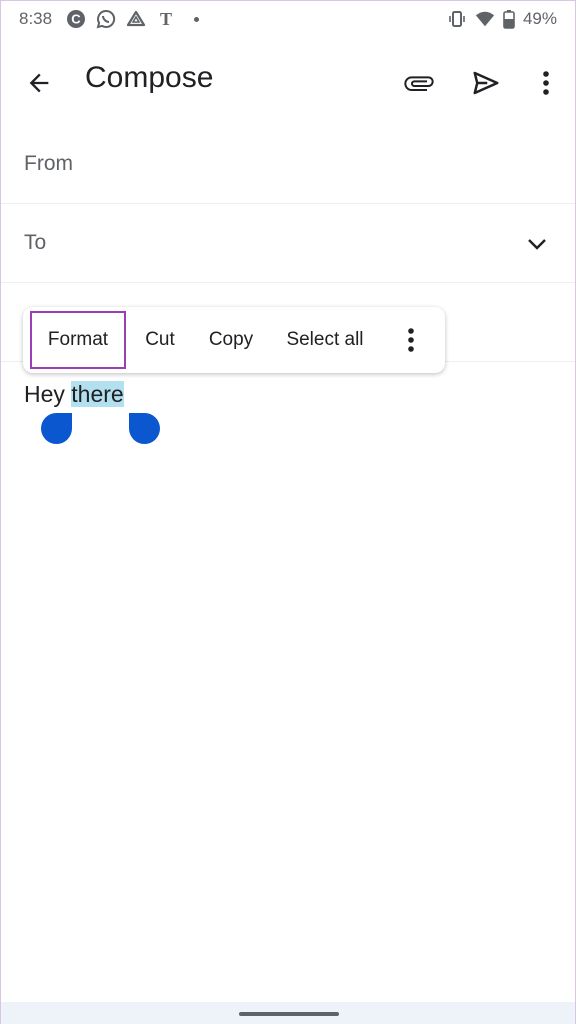 Image resolution: width=576 pixels, height=1024 pixels. What do you see at coordinates (231, 340) in the screenshot?
I see `copy-menu-item: Copy` at bounding box center [231, 340].